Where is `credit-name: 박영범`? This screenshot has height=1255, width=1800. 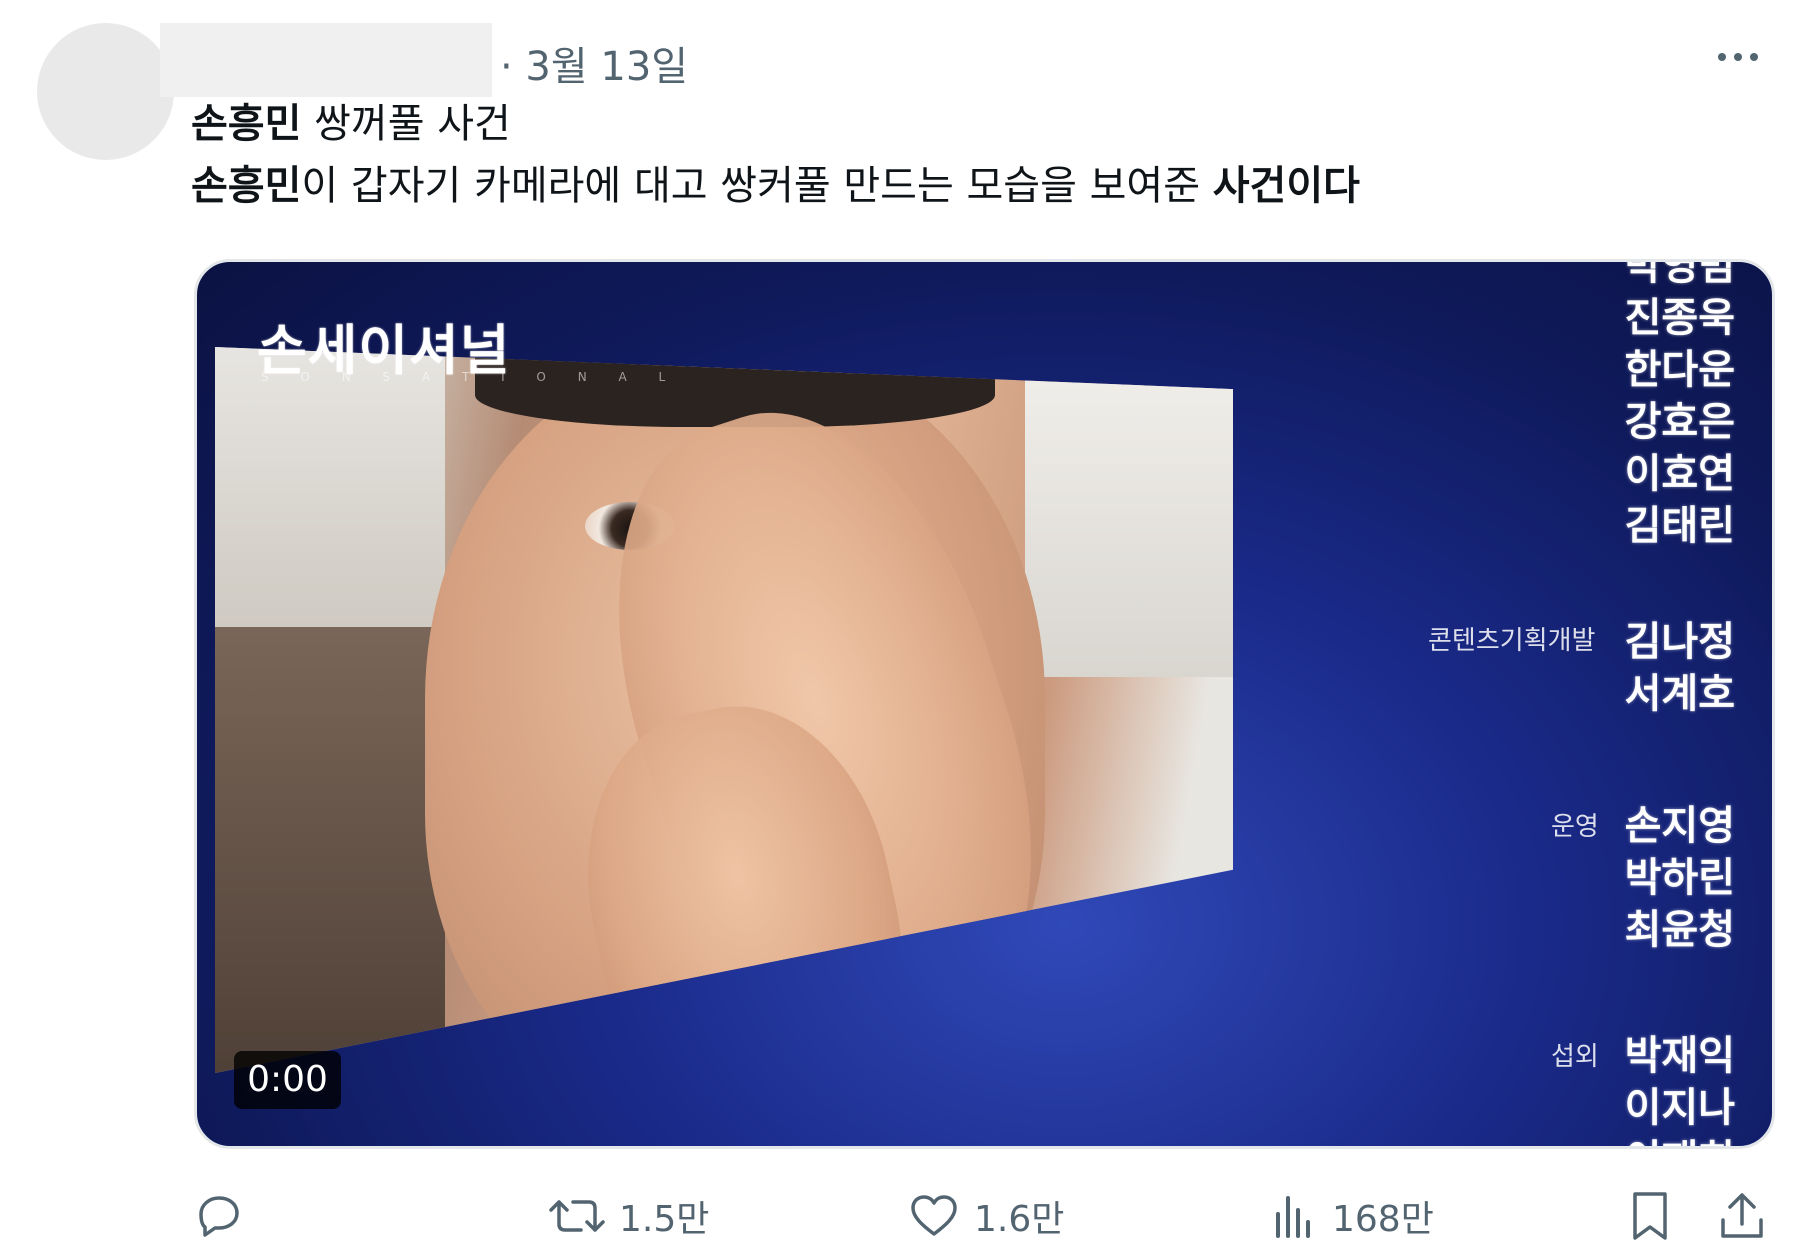 credit-name: 박영범 is located at coordinates (1679, 274).